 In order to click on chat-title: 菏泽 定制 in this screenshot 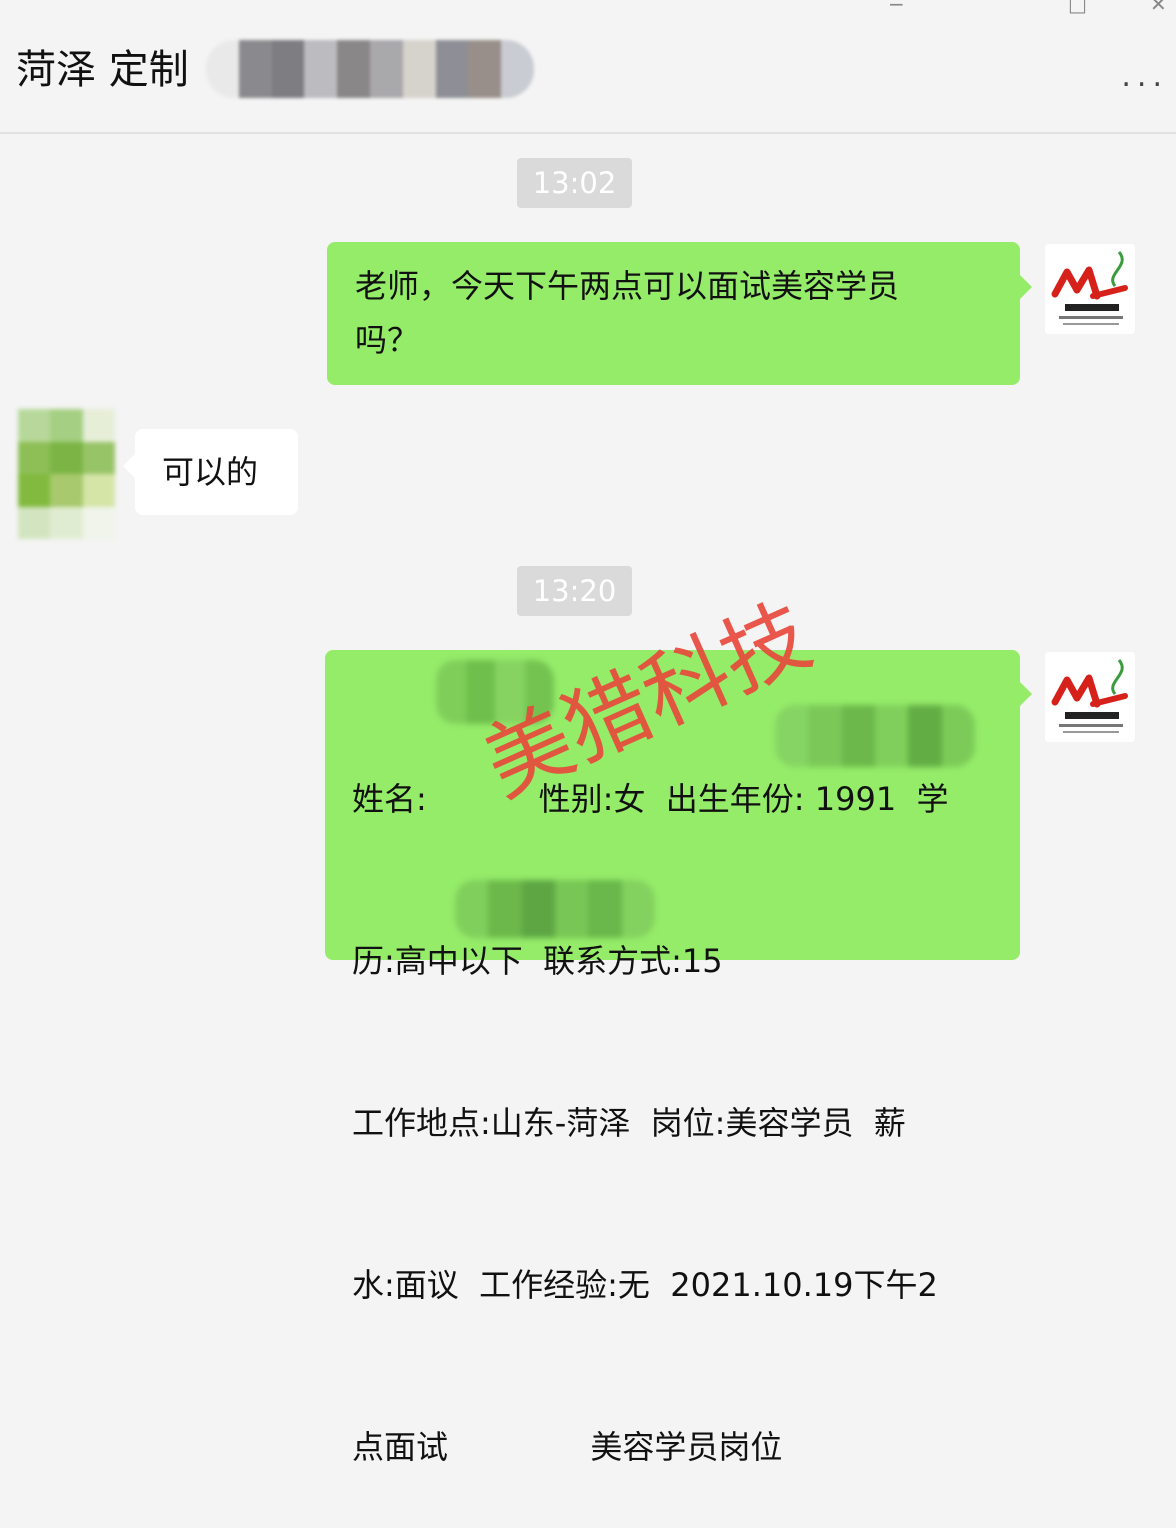, I will do `click(102, 70)`.